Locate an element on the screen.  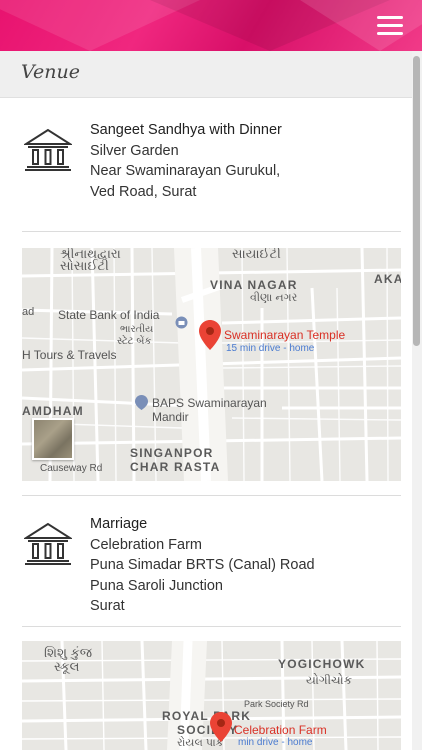
header-decoration is located at coordinates (361, 25).